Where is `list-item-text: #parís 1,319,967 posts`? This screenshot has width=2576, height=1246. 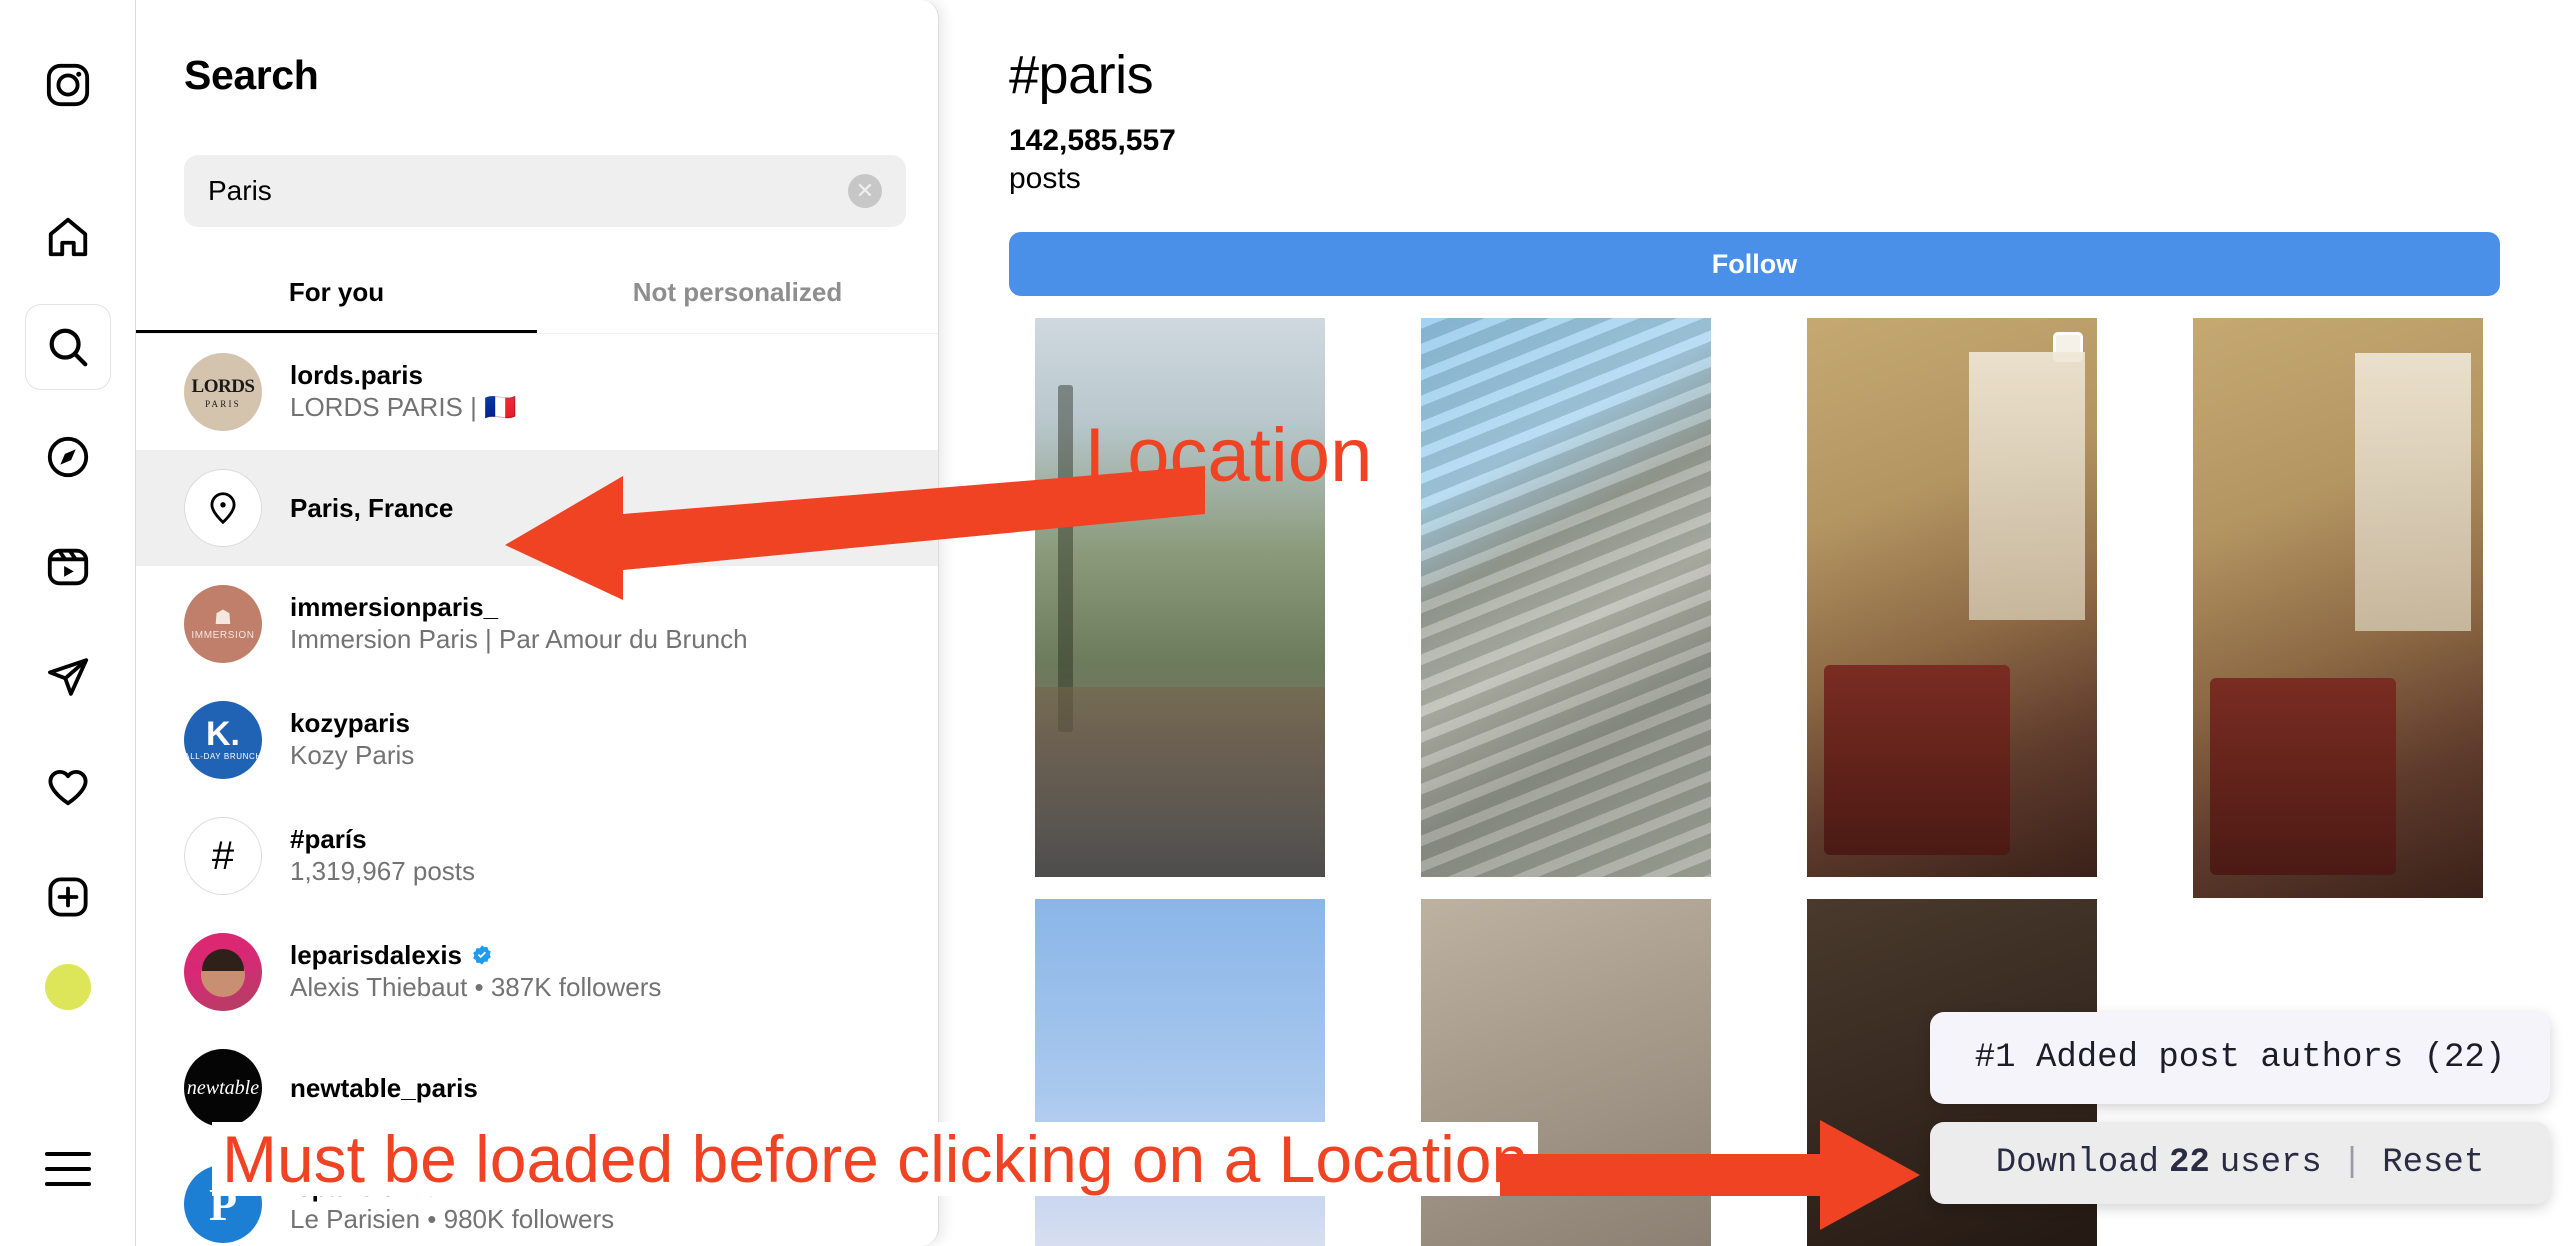 list-item-text: #parís 1,319,967 posts is located at coordinates (382, 856).